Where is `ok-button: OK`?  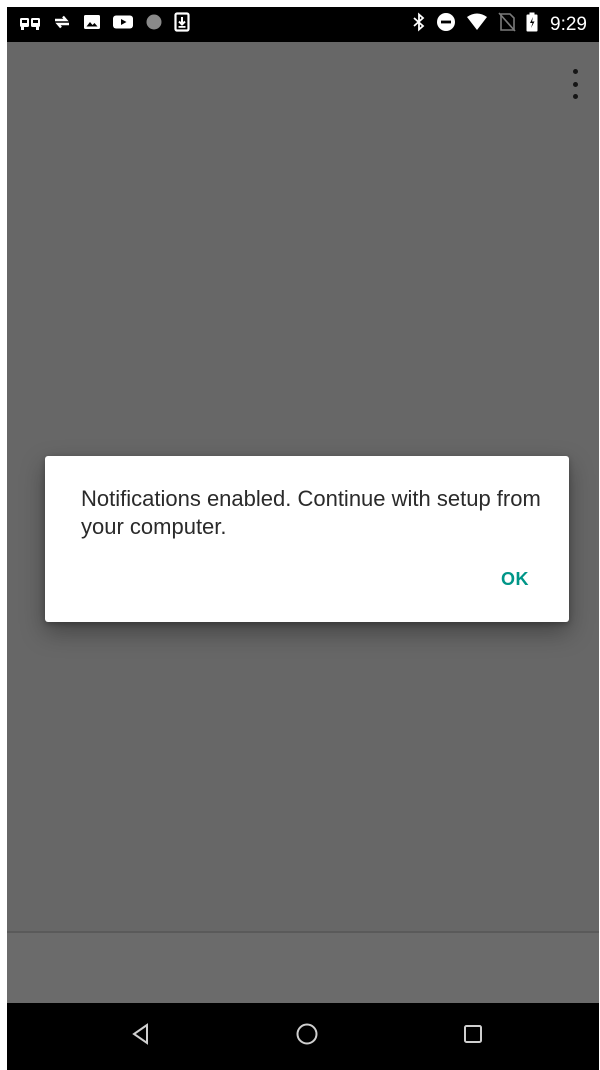 ok-button: OK is located at coordinates (515, 579).